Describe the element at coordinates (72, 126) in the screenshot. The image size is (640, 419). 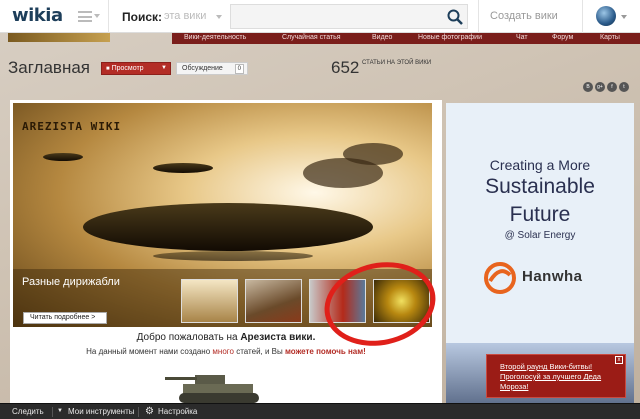
I see `slider-title: AREZISTA WIKI` at that location.